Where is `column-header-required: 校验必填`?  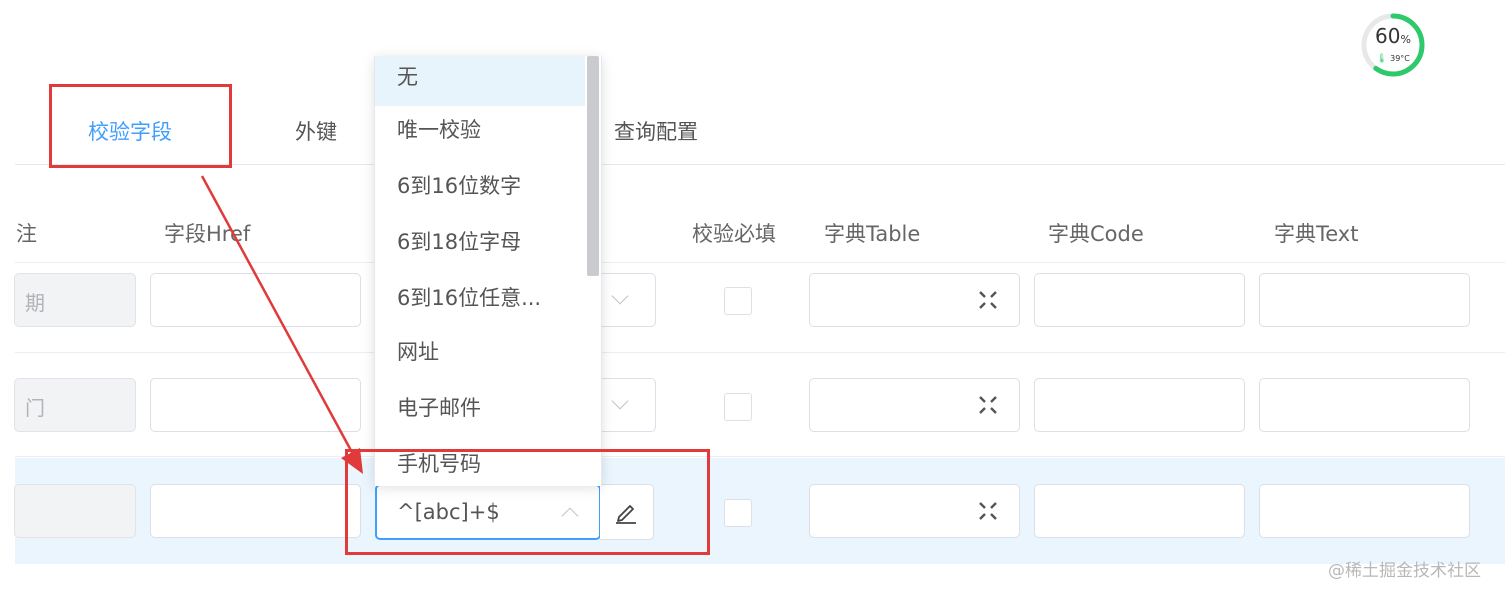
column-header-required: 校验必填 is located at coordinates (734, 234).